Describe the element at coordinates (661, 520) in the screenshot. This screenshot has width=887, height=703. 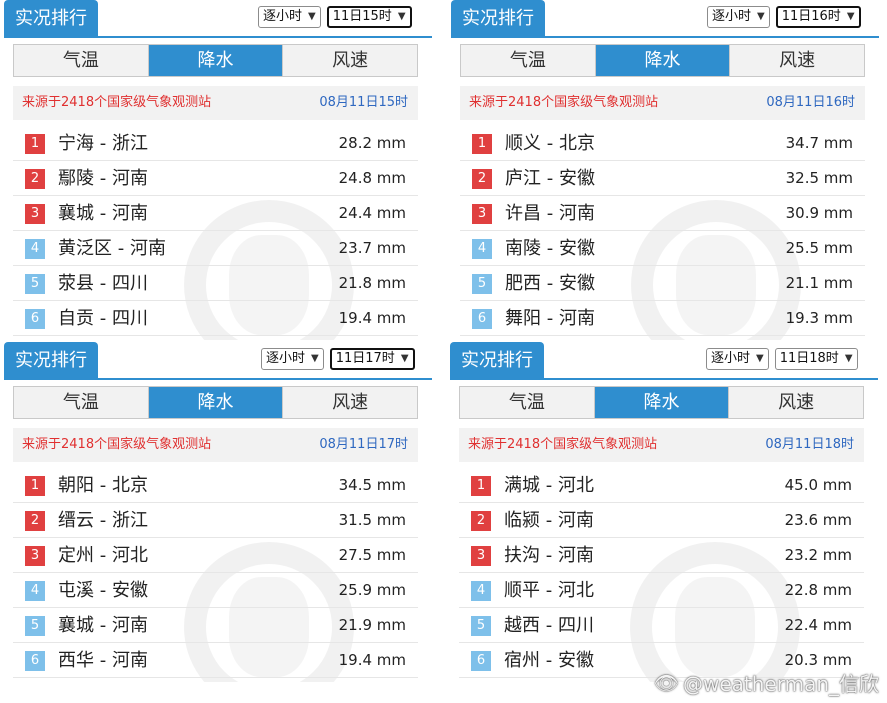
I see `table-row: 2 临颍 - 河南 23.6 mm` at that location.